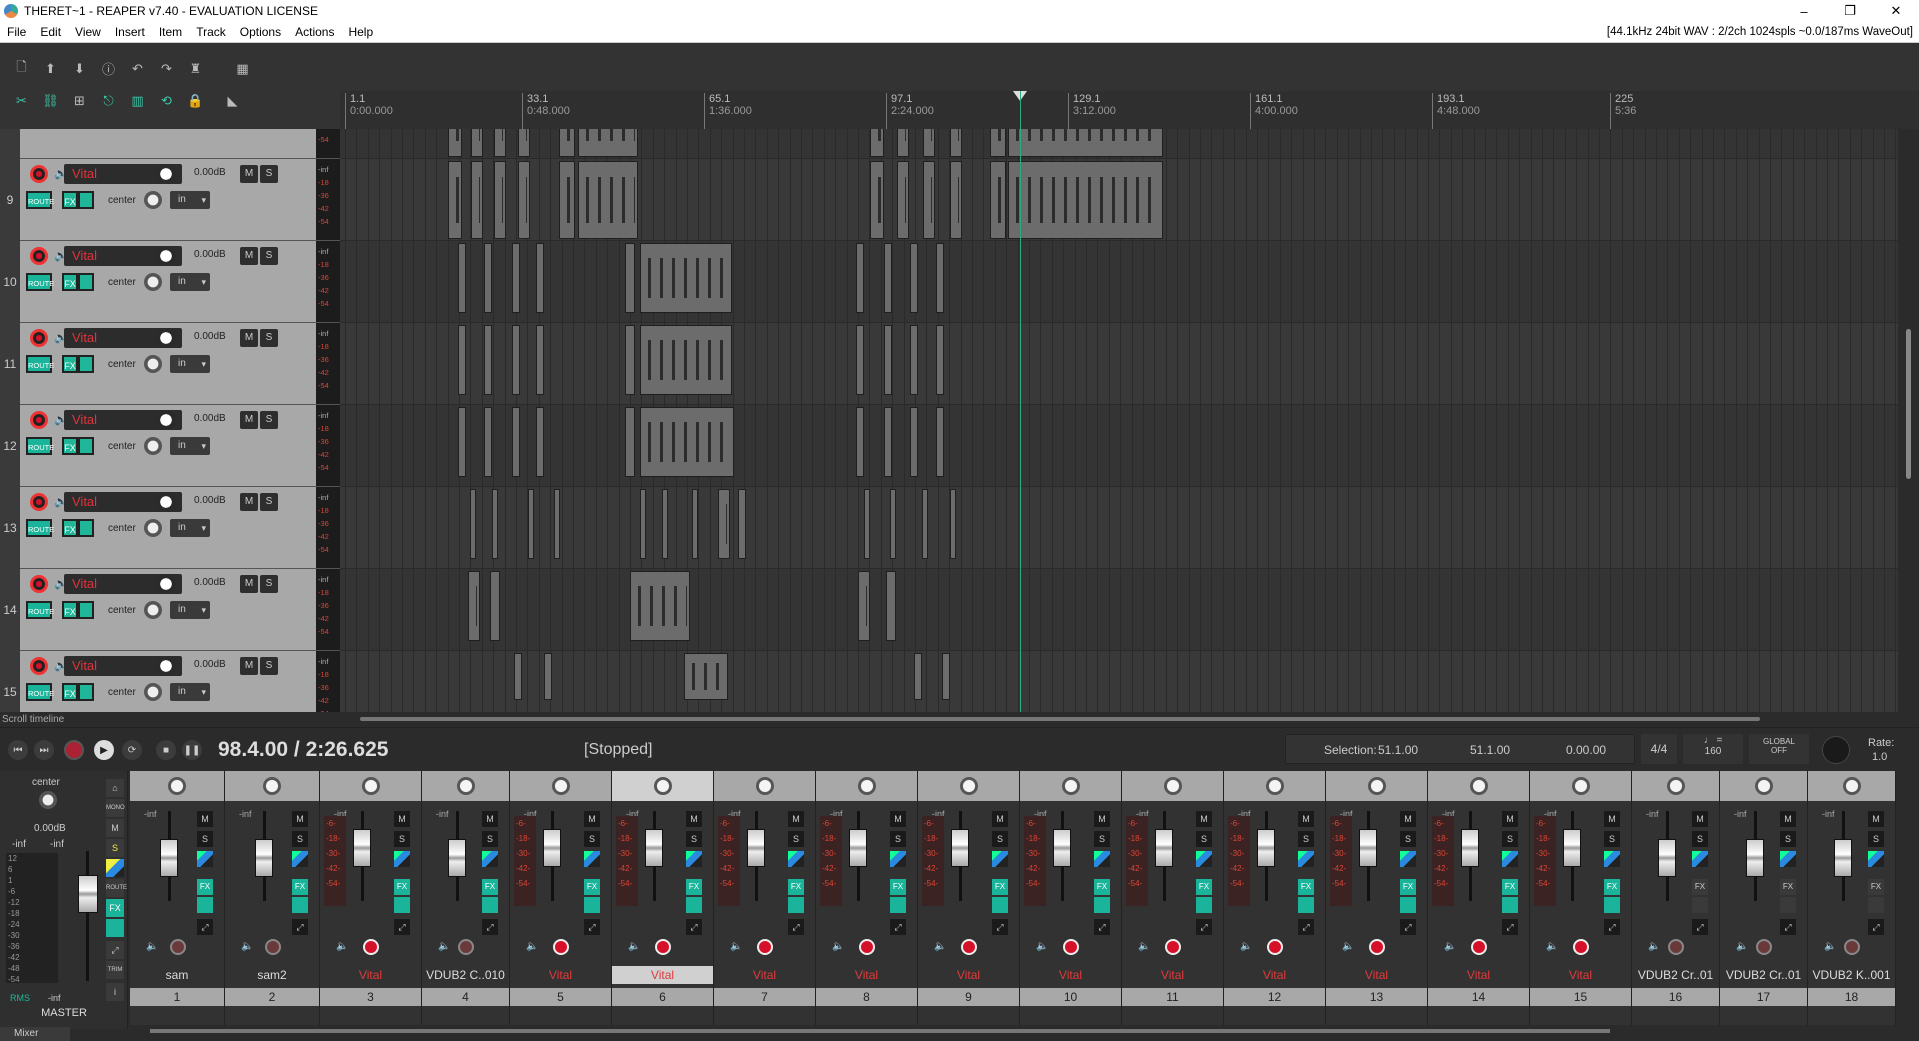  Describe the element at coordinates (108, 100) in the screenshot. I see `envelope-link-icon: ⎋` at that location.